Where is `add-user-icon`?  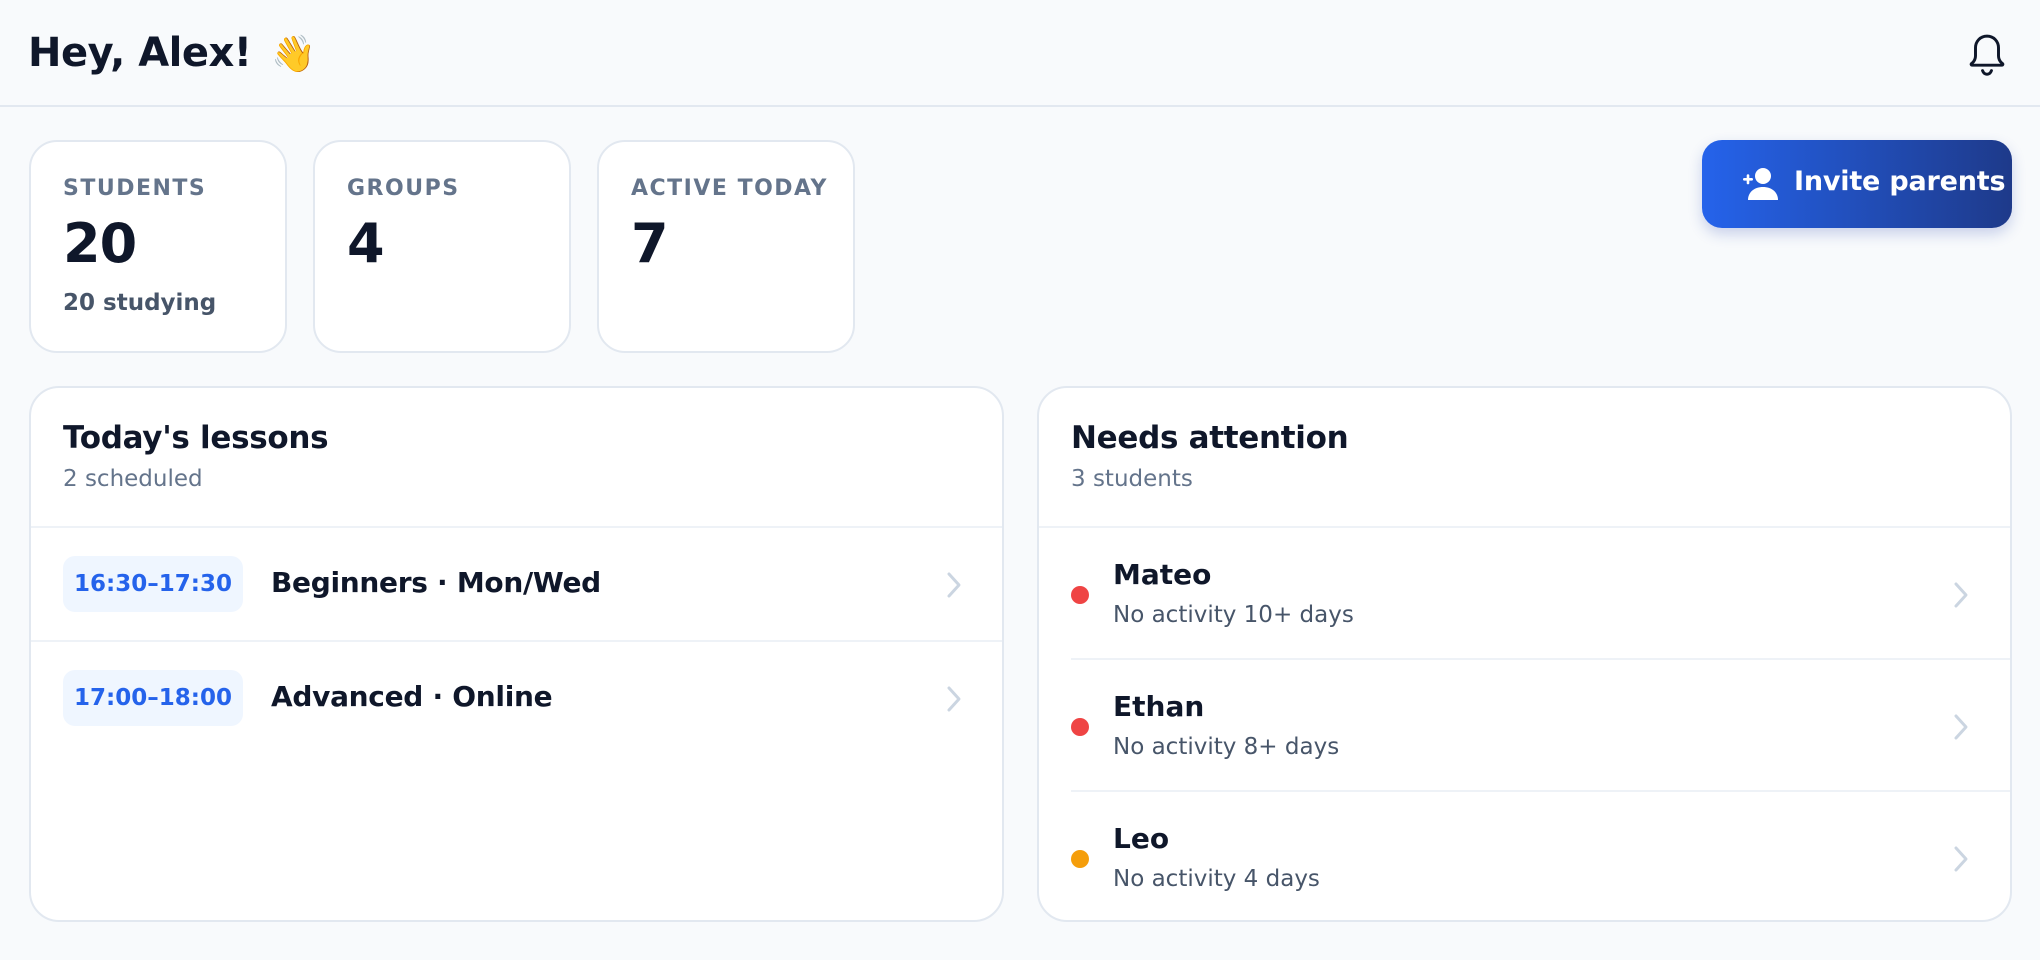
add-user-icon is located at coordinates (1760, 184).